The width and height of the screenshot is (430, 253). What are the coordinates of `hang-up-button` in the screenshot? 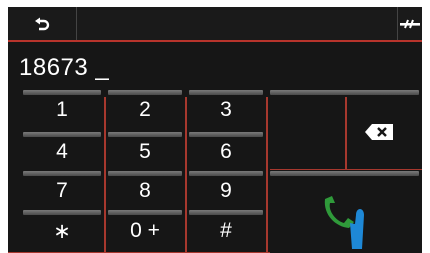 It's located at (409, 23).